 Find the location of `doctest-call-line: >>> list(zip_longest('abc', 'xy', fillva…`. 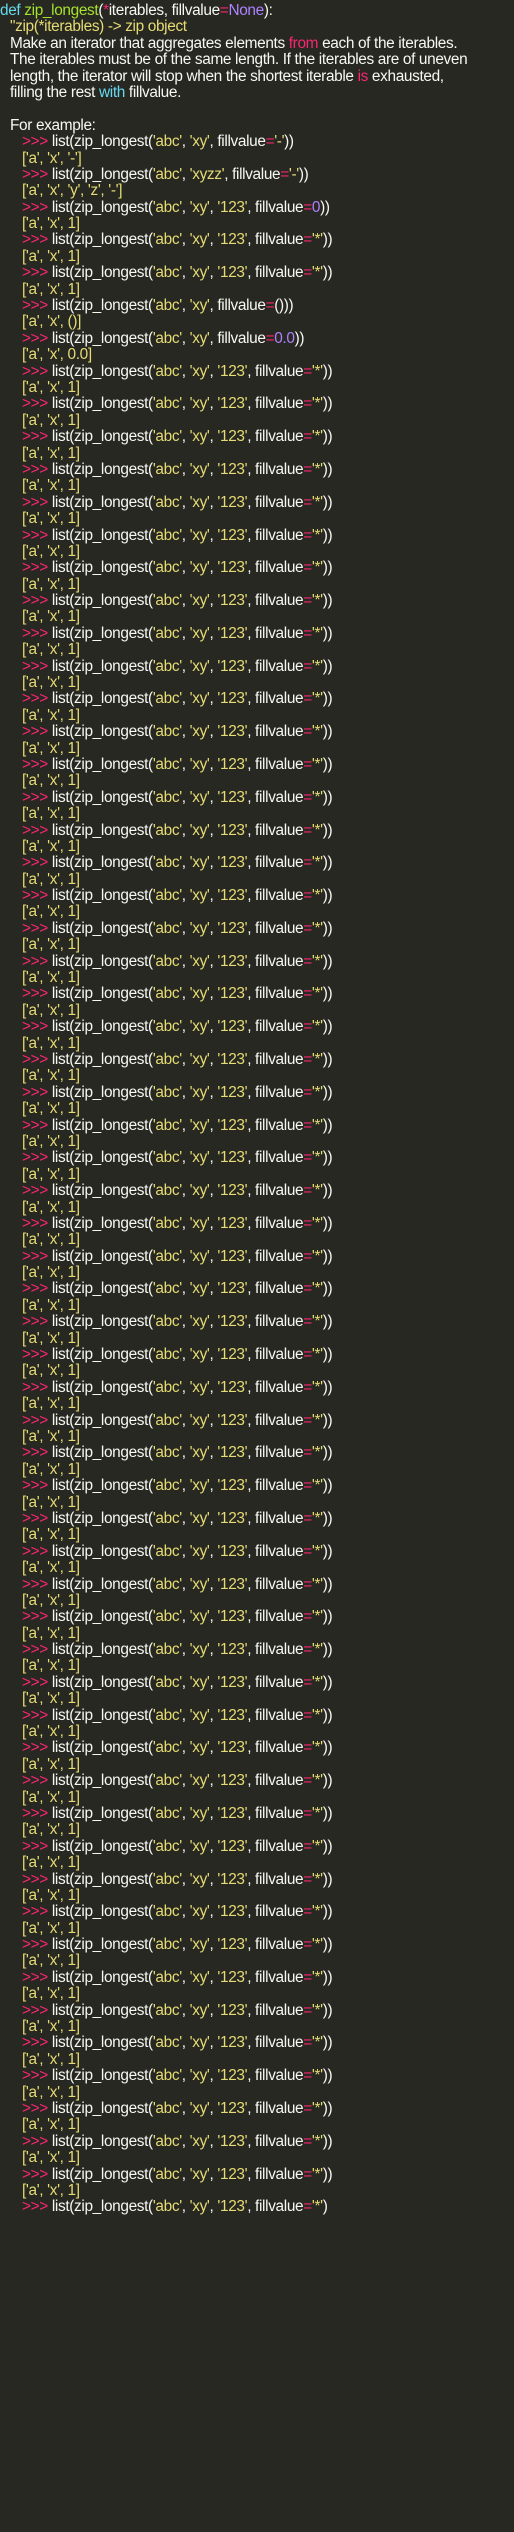

doctest-call-line: >>> list(zip_longest('abc', 'xy', fillva… is located at coordinates (257, 306).